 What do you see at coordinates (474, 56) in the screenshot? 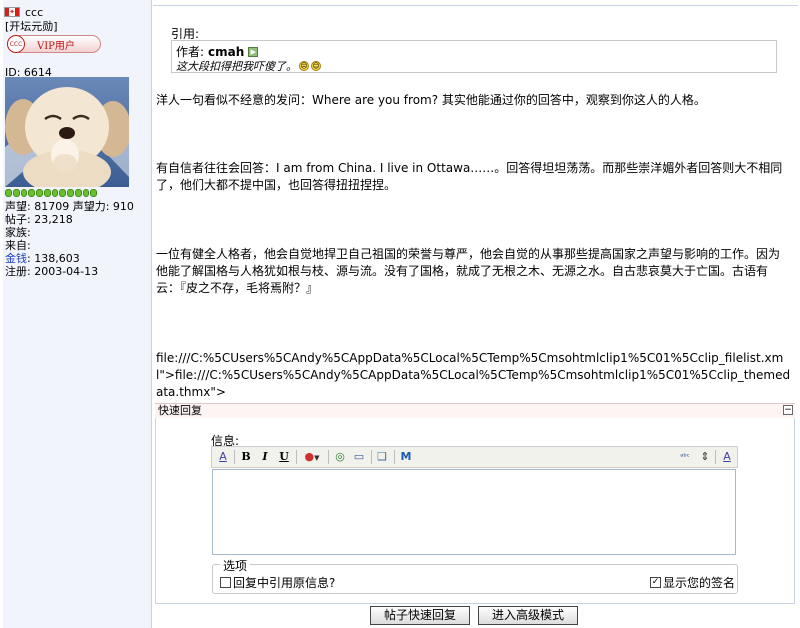
I see `quote-box: 作者: cmah ▶ 这大段扣得把我吓傻了。 ☹ ☺` at bounding box center [474, 56].